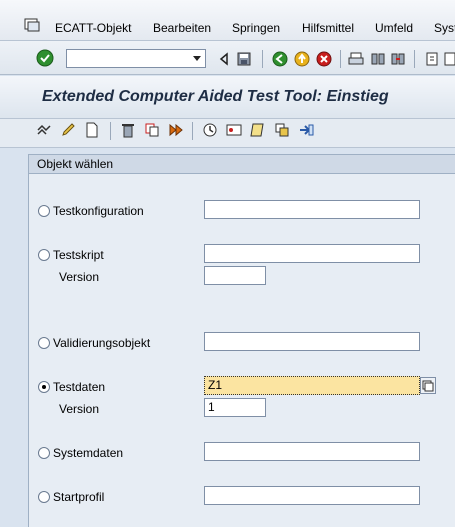 This screenshot has height=527, width=455. What do you see at coordinates (256, 28) in the screenshot?
I see `menu-springen: Springen` at bounding box center [256, 28].